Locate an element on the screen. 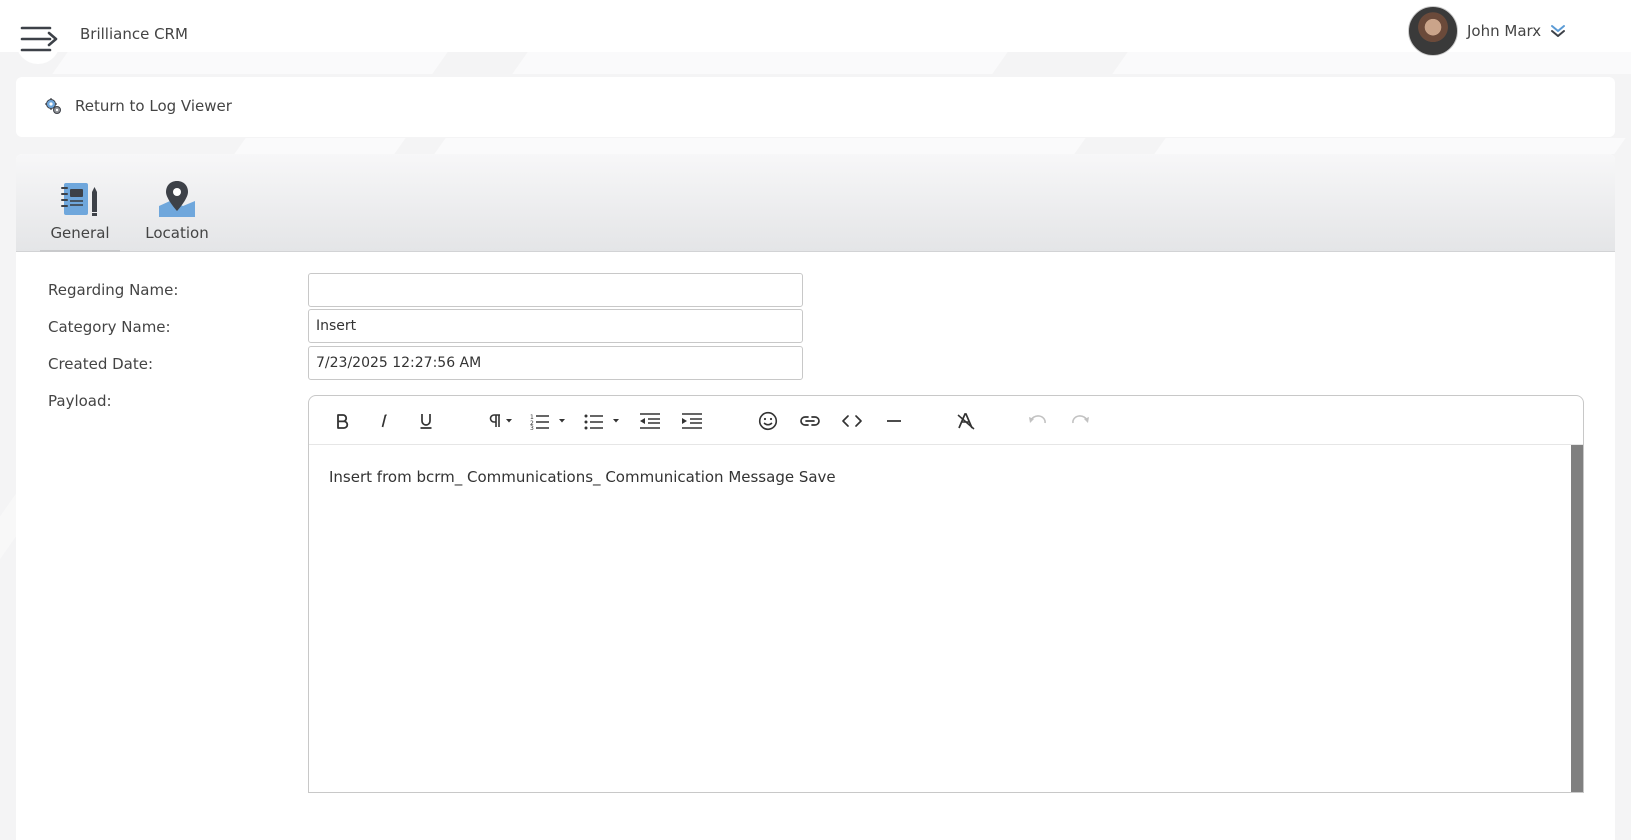  undo-icon is located at coordinates (1037, 419).